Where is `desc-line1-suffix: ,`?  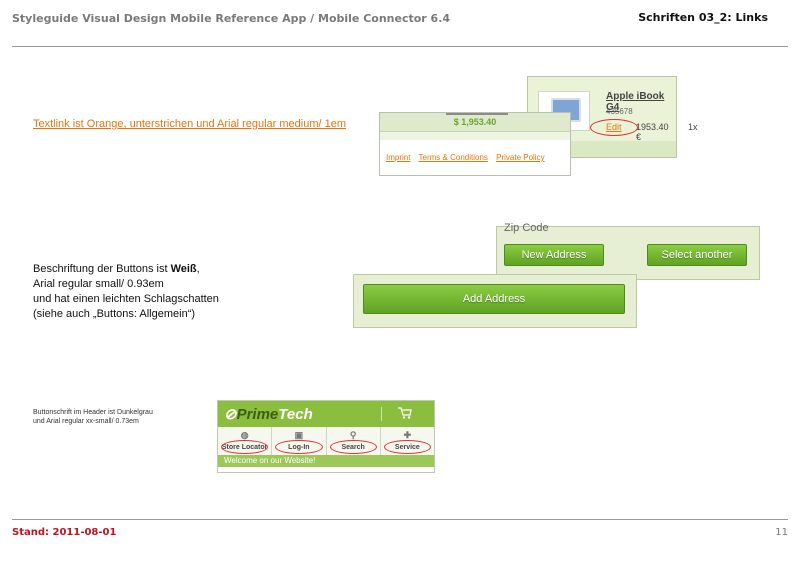 desc-line1-suffix: , is located at coordinates (198, 269).